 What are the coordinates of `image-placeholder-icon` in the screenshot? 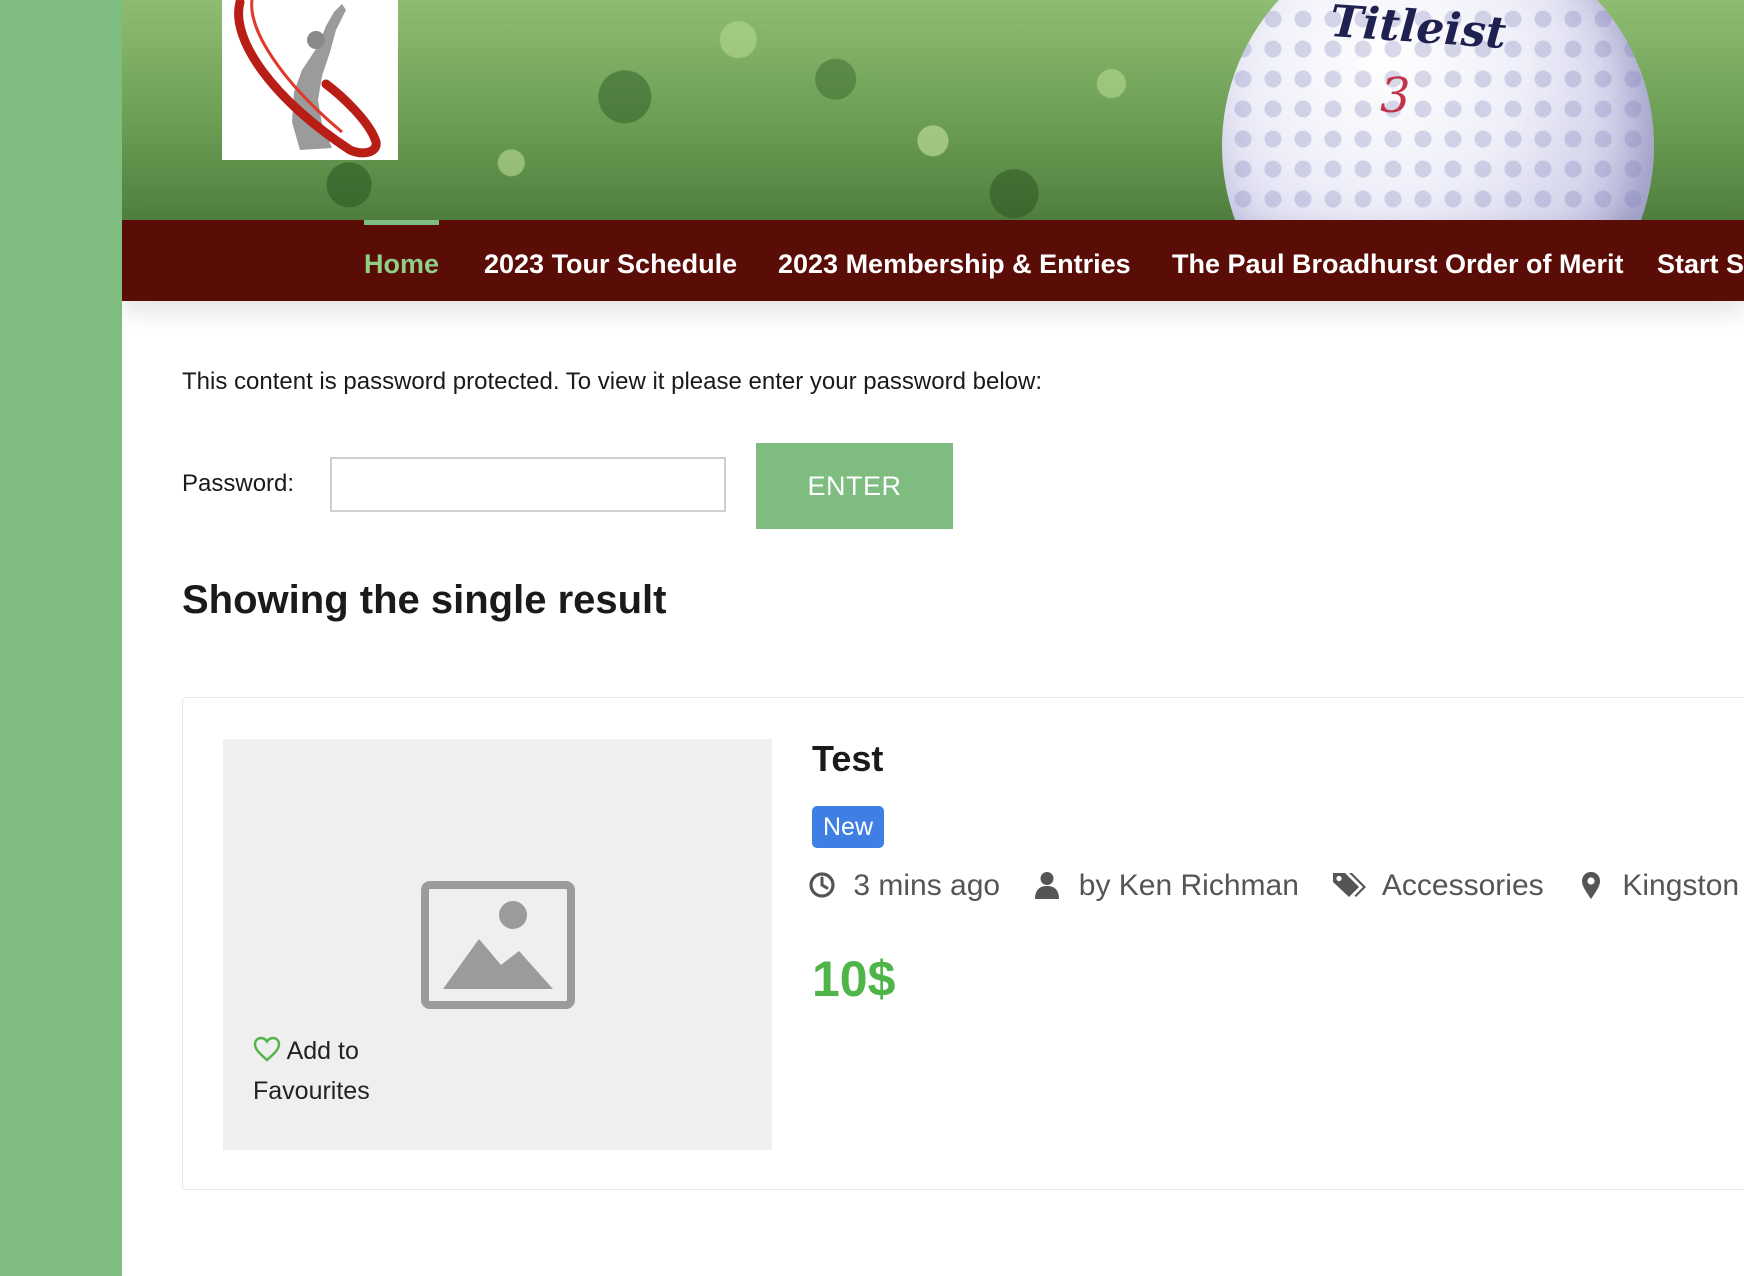 It's located at (498, 945).